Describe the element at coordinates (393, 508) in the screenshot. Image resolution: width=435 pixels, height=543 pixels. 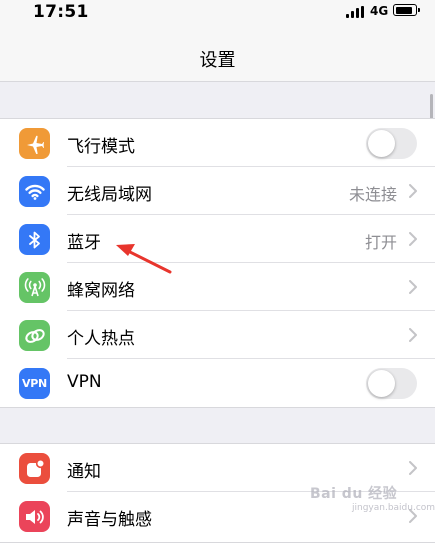
I see `watermark-subtext: jingyan.baidu.com` at that location.